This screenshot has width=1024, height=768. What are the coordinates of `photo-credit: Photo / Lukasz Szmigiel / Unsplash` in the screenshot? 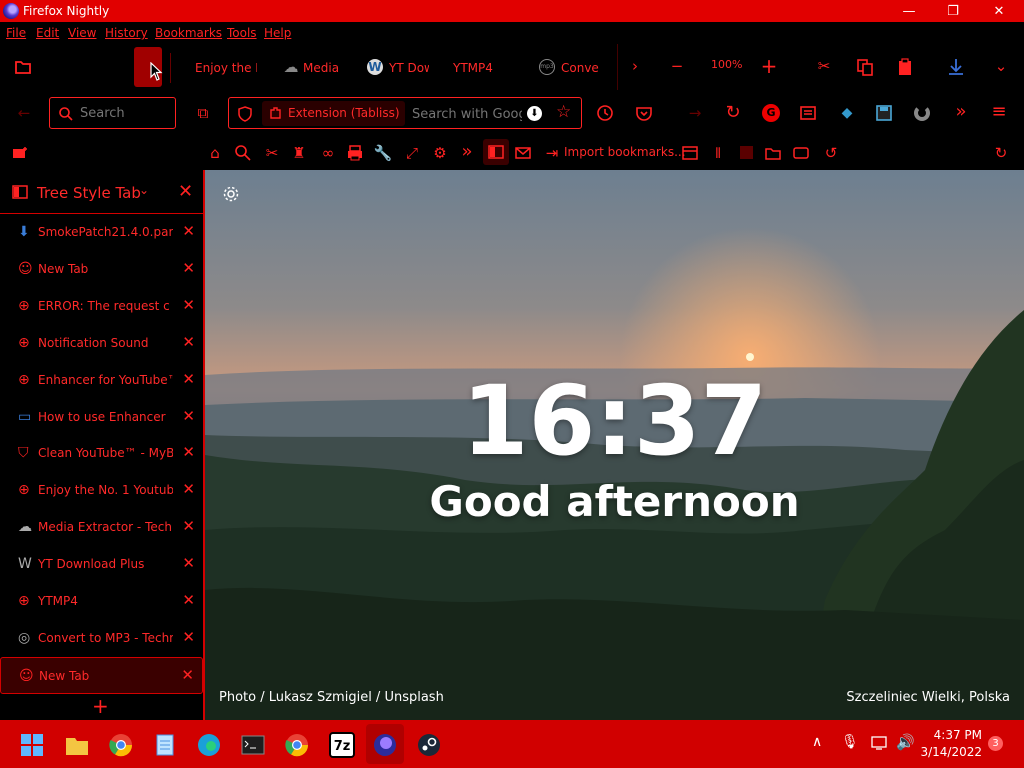 It's located at (331, 697).